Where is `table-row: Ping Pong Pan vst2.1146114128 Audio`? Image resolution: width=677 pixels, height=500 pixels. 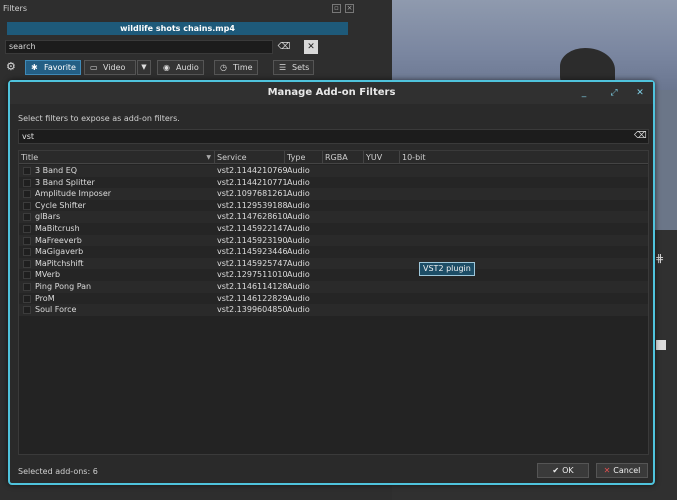
table-row: Ping Pong Pan vst2.1146114128 Audio is located at coordinates (333, 286).